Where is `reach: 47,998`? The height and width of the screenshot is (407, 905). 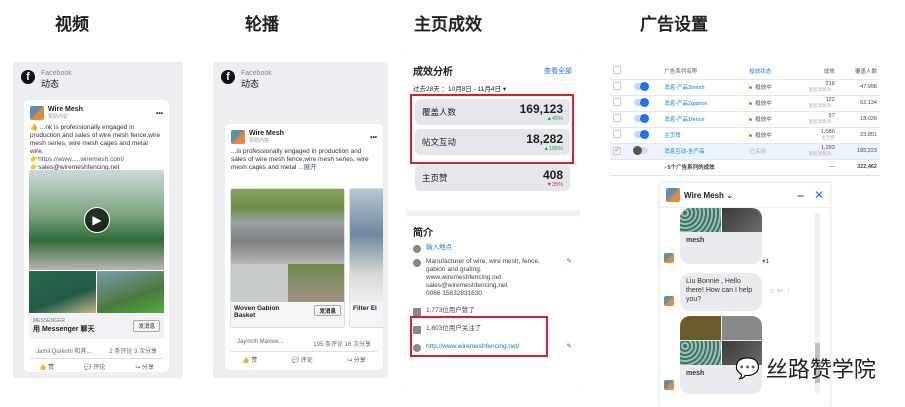 reach: 47,998 is located at coordinates (858, 87).